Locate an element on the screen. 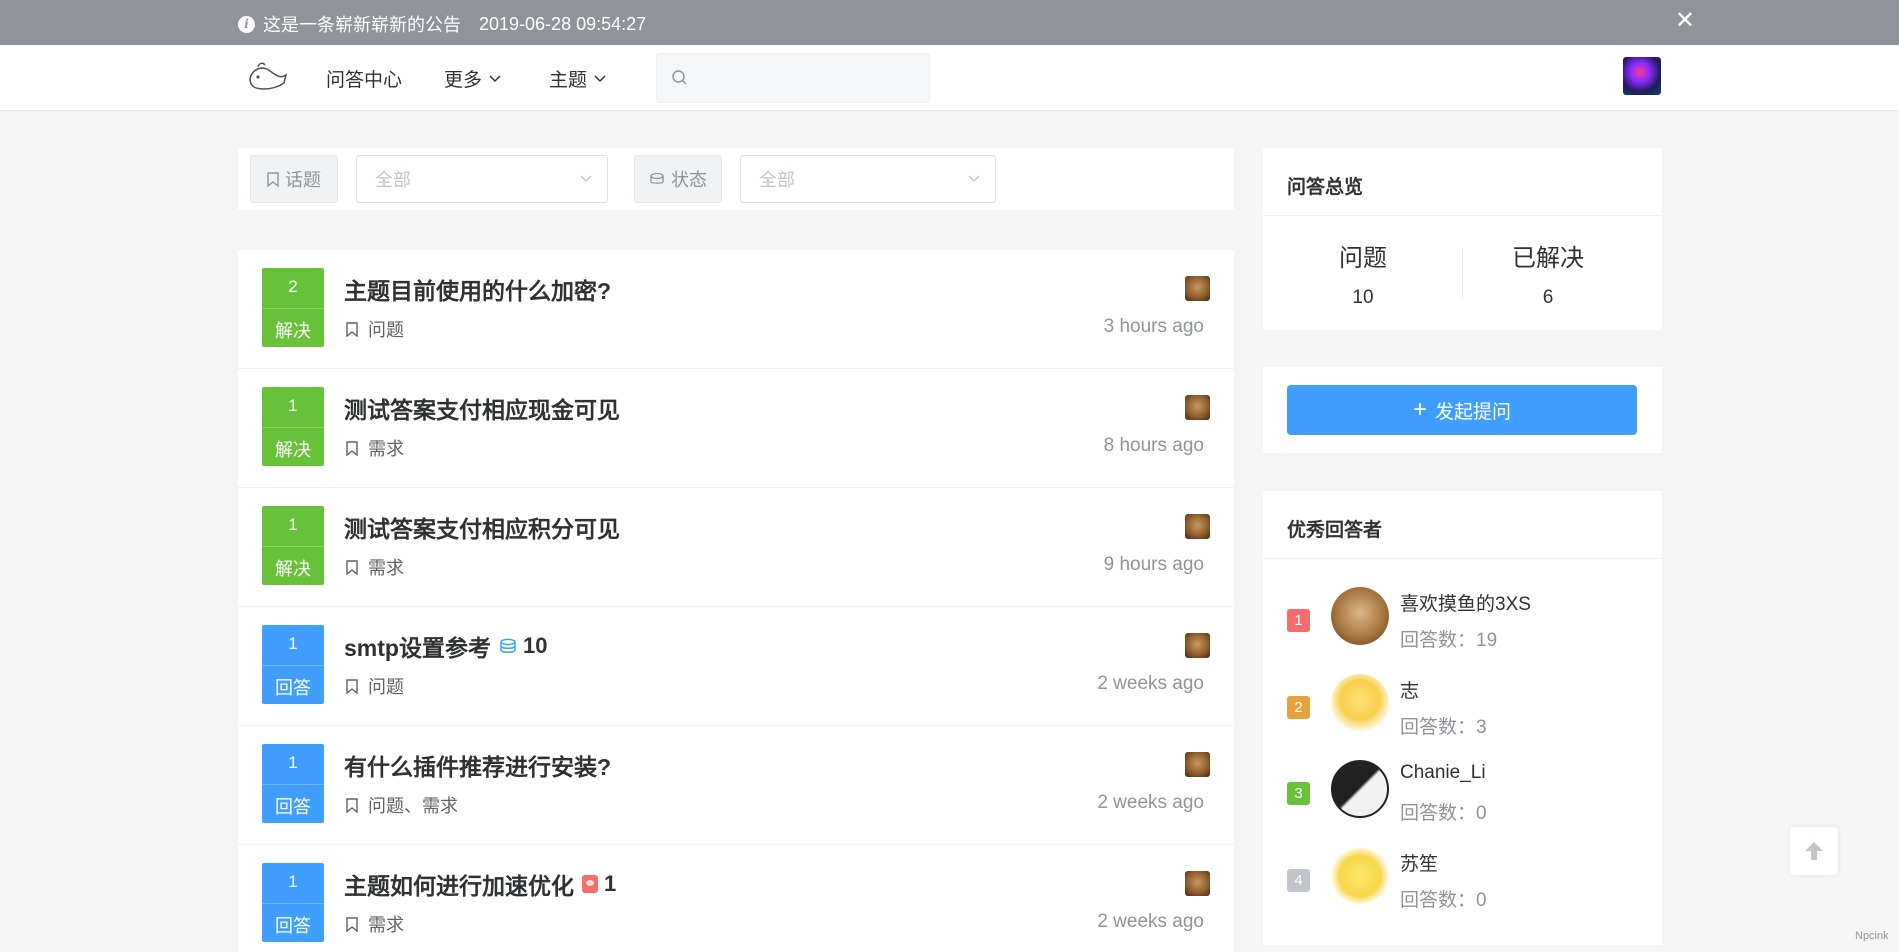 The width and height of the screenshot is (1899, 952). answerer-row: 1 喜欢摸鱼的3XS 回答数：19 is located at coordinates (1467, 622).